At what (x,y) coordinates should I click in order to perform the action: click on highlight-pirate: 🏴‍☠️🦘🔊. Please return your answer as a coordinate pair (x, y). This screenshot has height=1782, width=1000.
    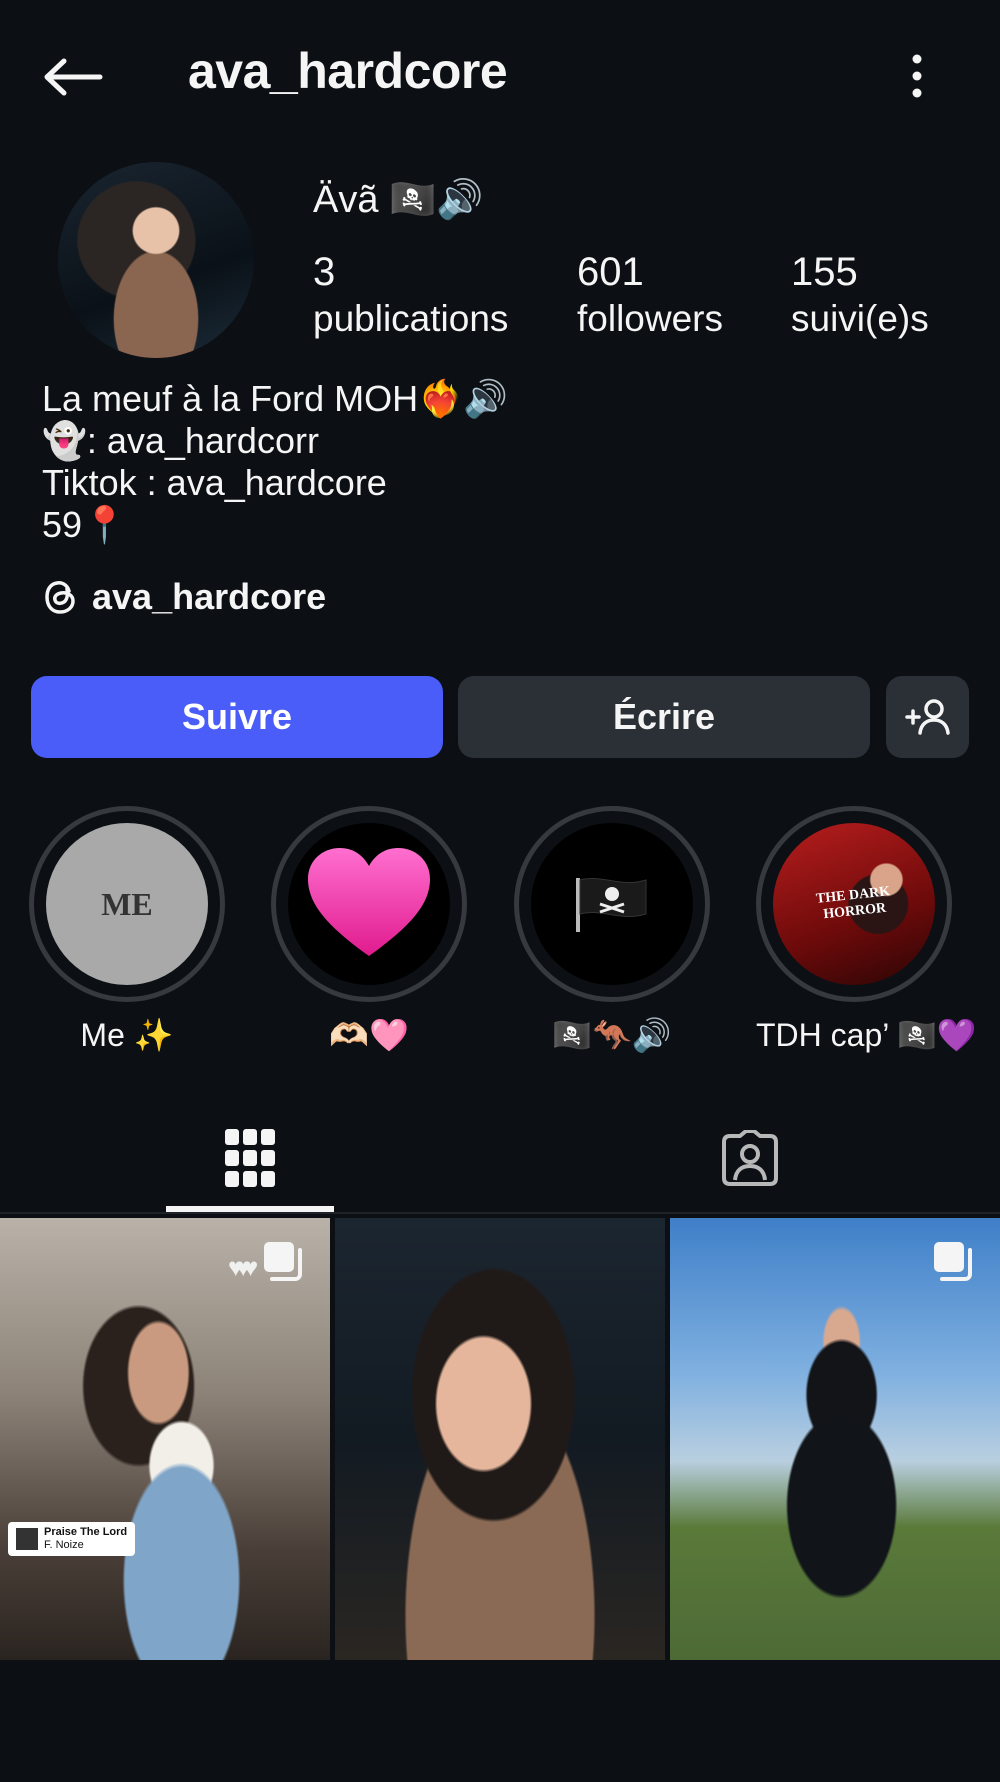
    Looking at the image, I should click on (612, 930).